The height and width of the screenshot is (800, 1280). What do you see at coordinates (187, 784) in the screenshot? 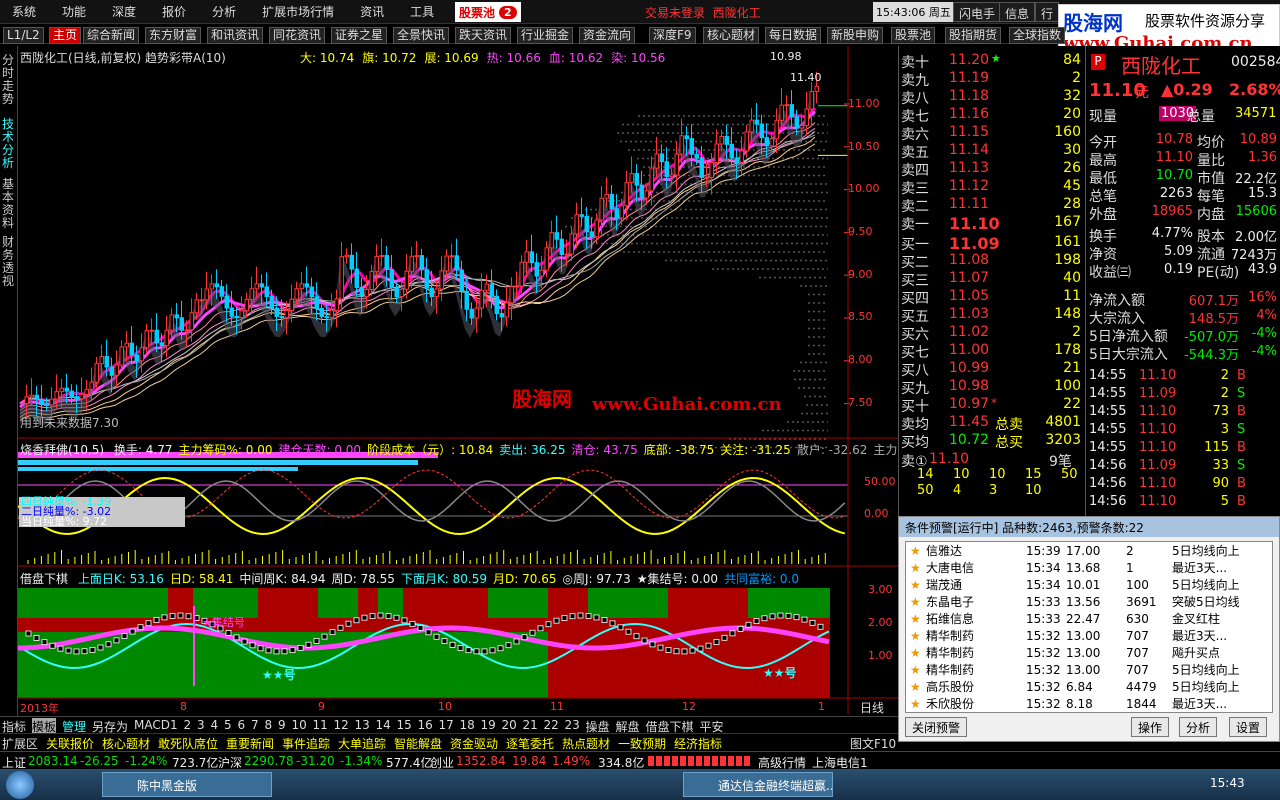
I see `taskbar-app-1: 陈中黑金版` at bounding box center [187, 784].